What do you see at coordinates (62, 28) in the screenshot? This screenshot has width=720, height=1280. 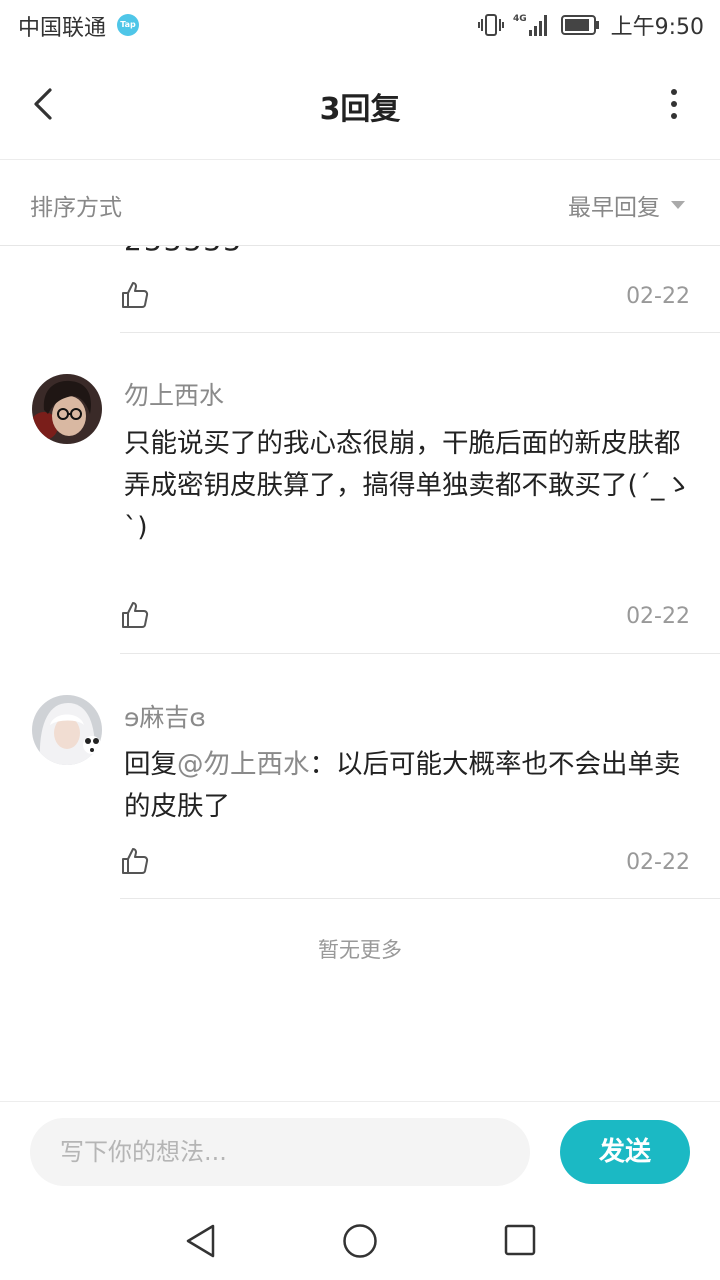 I see `carrier-name: 中国联通` at bounding box center [62, 28].